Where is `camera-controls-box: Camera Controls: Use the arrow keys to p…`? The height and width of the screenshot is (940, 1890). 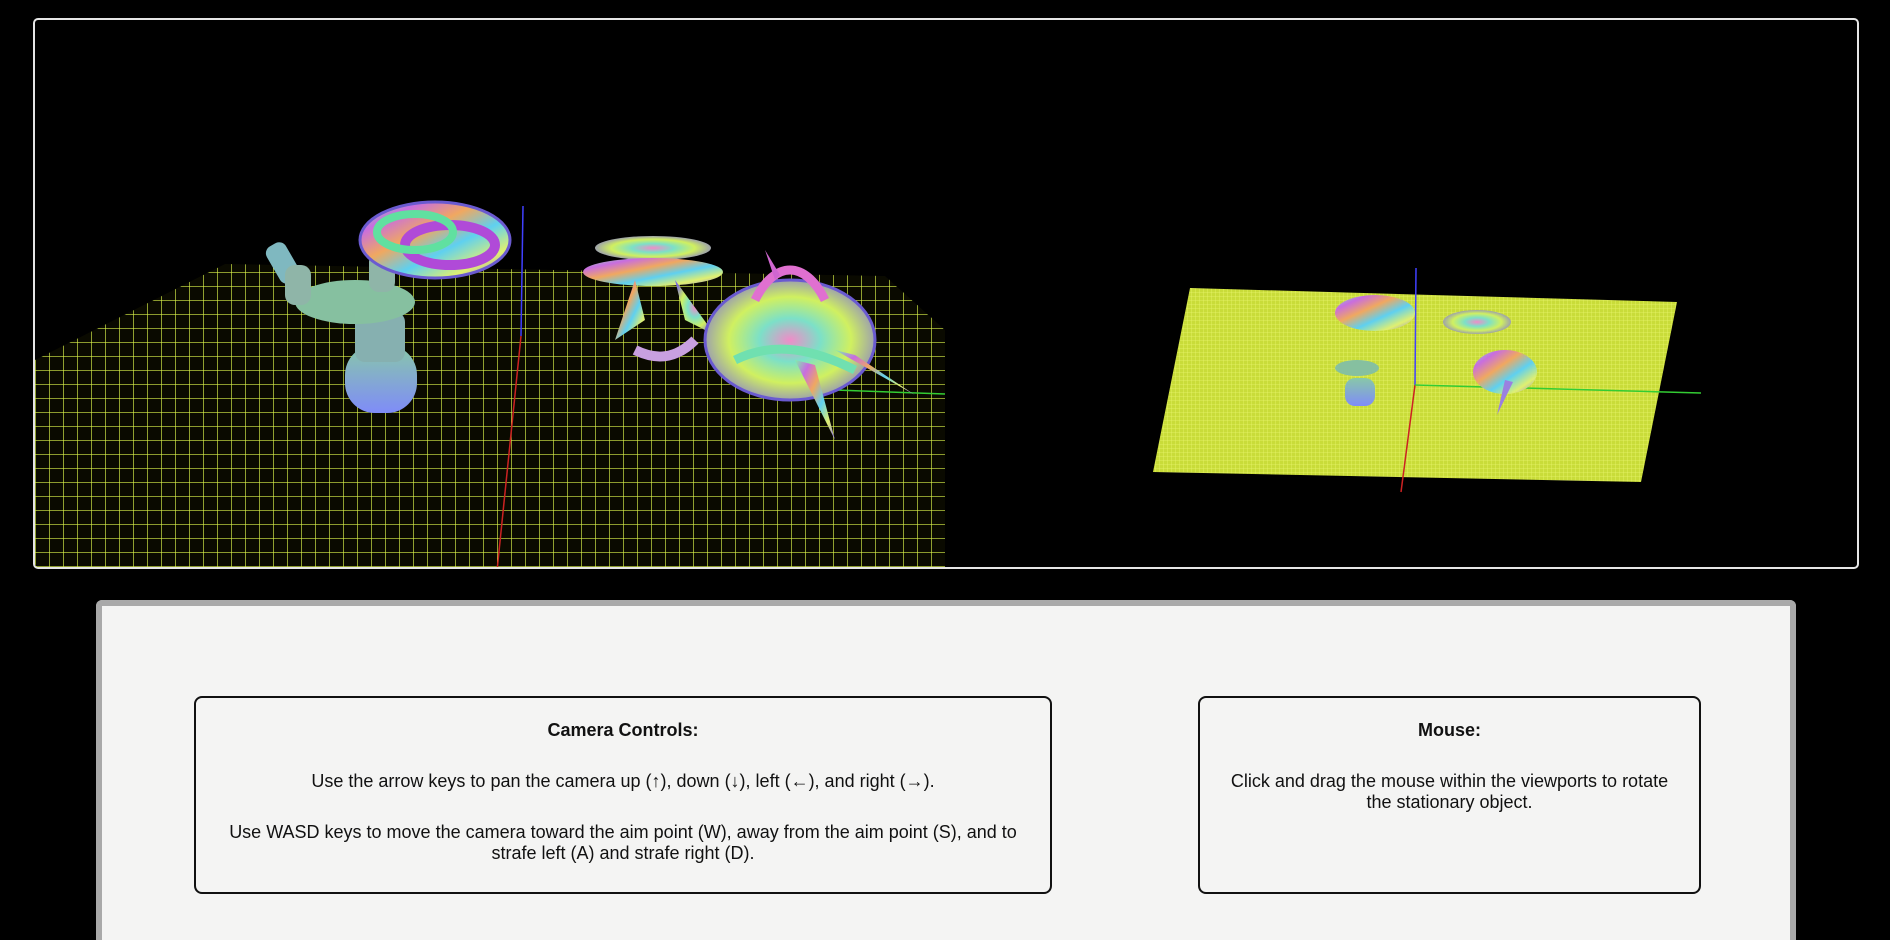 camera-controls-box: Camera Controls: Use the arrow keys to p… is located at coordinates (623, 795).